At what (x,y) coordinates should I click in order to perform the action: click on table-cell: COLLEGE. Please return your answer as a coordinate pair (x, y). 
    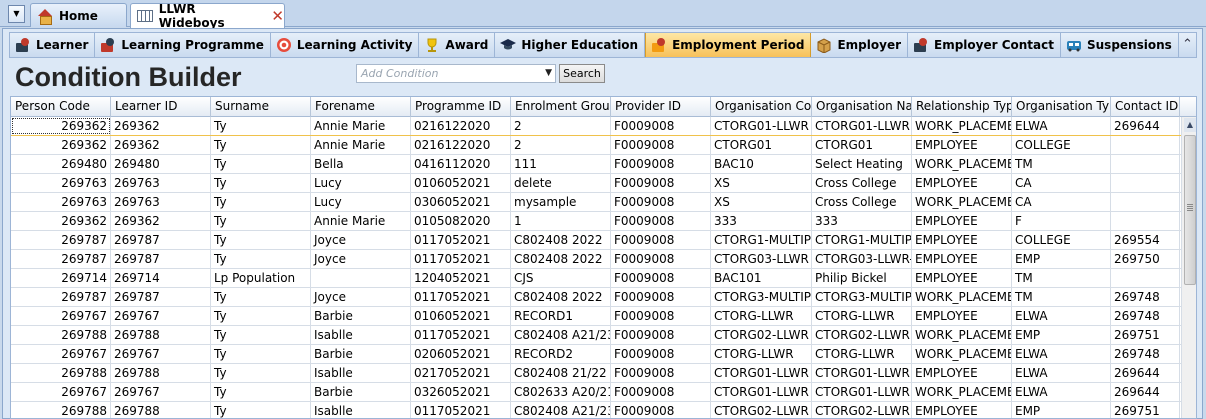
    Looking at the image, I should click on (1061, 145).